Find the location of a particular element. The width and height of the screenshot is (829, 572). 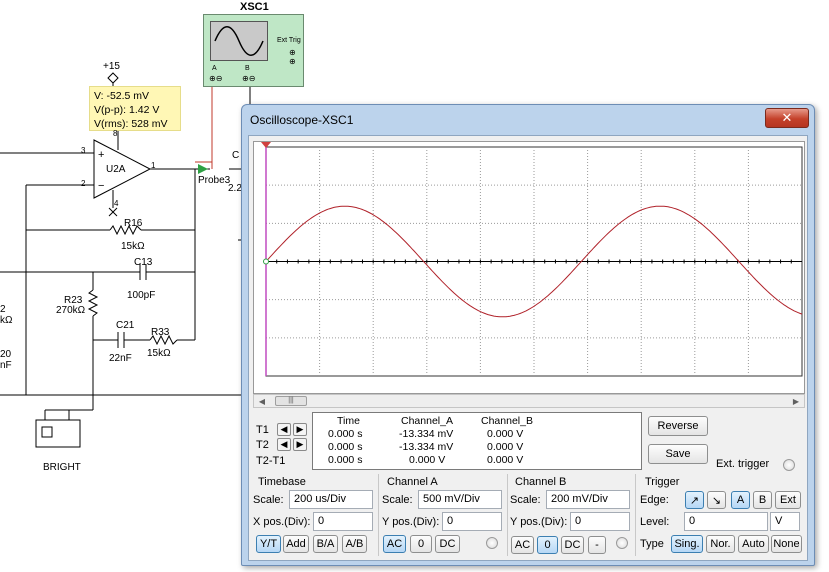

bright-switch-label: BRIGHT is located at coordinates (62, 467).